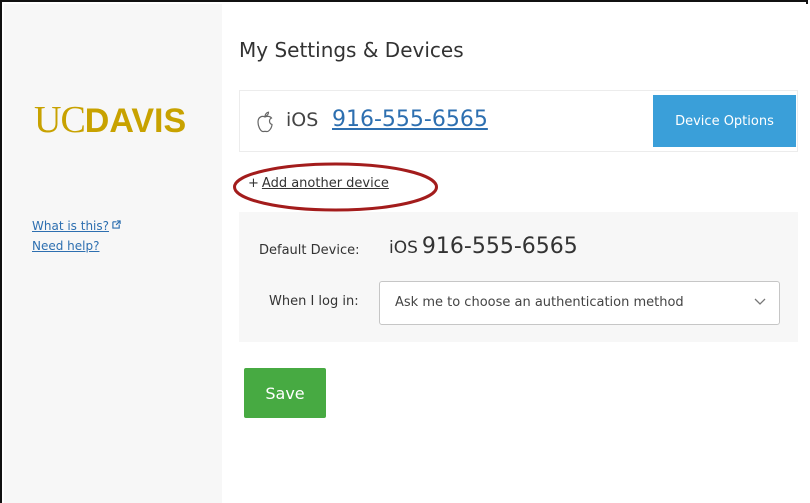  What do you see at coordinates (265, 122) in the screenshot?
I see `apple-icon` at bounding box center [265, 122].